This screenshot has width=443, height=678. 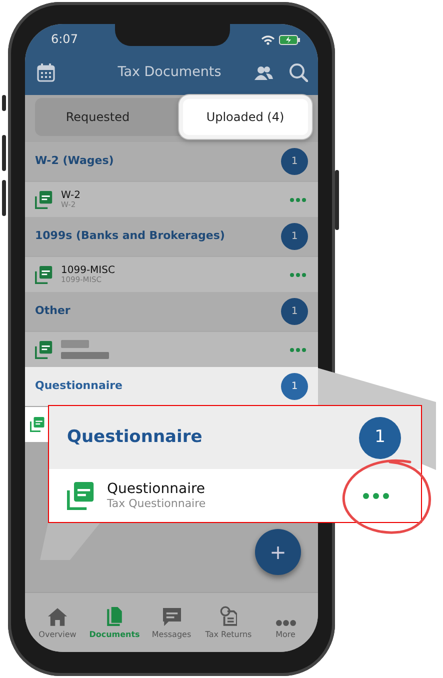 I want to click on search-icon, so click(x=298, y=72).